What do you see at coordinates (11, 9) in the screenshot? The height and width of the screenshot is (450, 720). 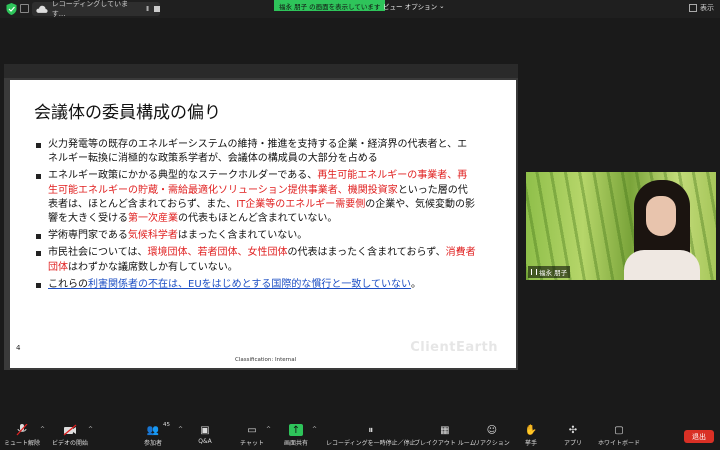 I see `shield-icon` at bounding box center [11, 9].